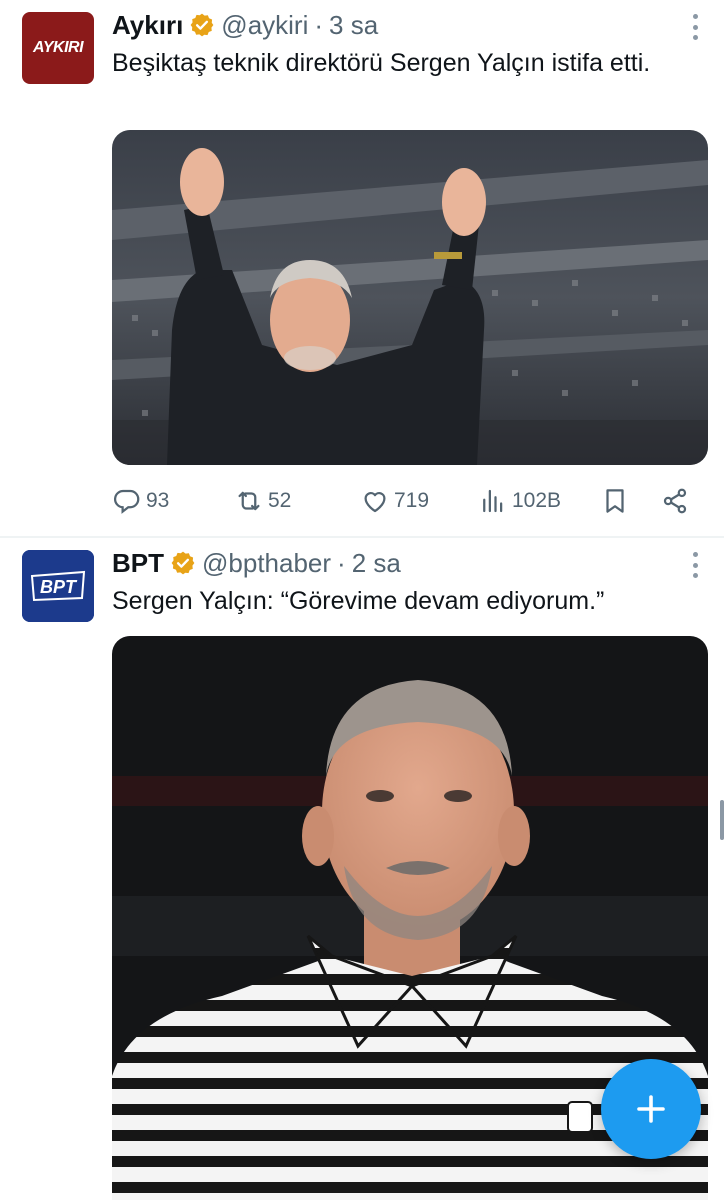 The width and height of the screenshot is (724, 1200). Describe the element at coordinates (249, 501) in the screenshot. I see `retweet-icon` at that location.